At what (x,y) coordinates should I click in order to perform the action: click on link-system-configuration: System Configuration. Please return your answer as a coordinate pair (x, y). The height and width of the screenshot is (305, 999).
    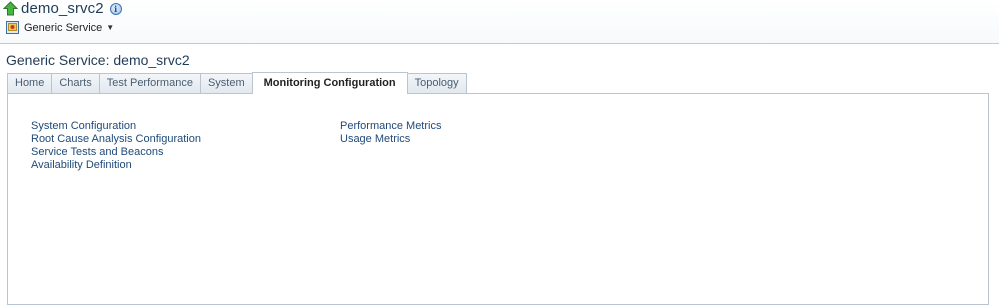
    Looking at the image, I should click on (116, 126).